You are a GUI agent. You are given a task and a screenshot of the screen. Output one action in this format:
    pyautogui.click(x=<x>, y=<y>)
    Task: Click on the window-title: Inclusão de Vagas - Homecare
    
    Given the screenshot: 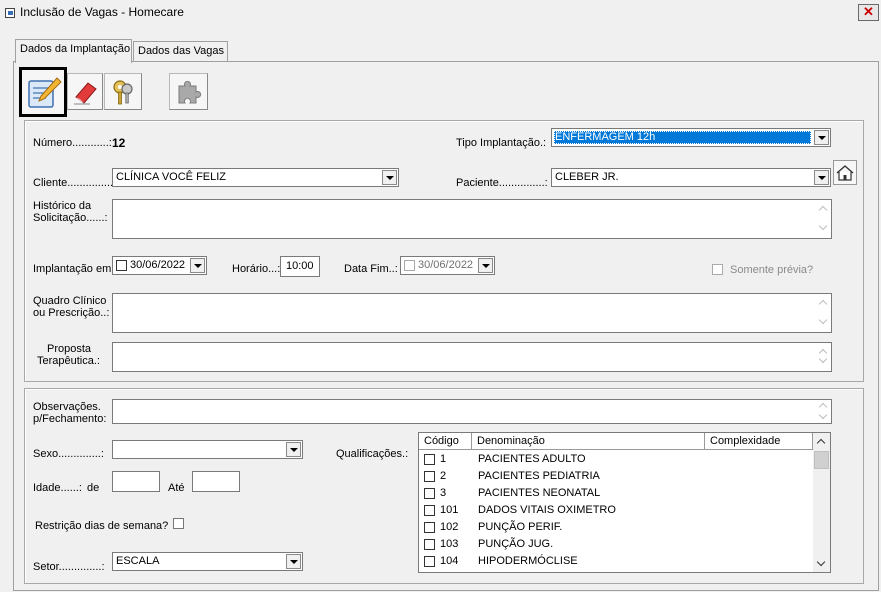 What is the action you would take?
    pyautogui.click(x=102, y=12)
    